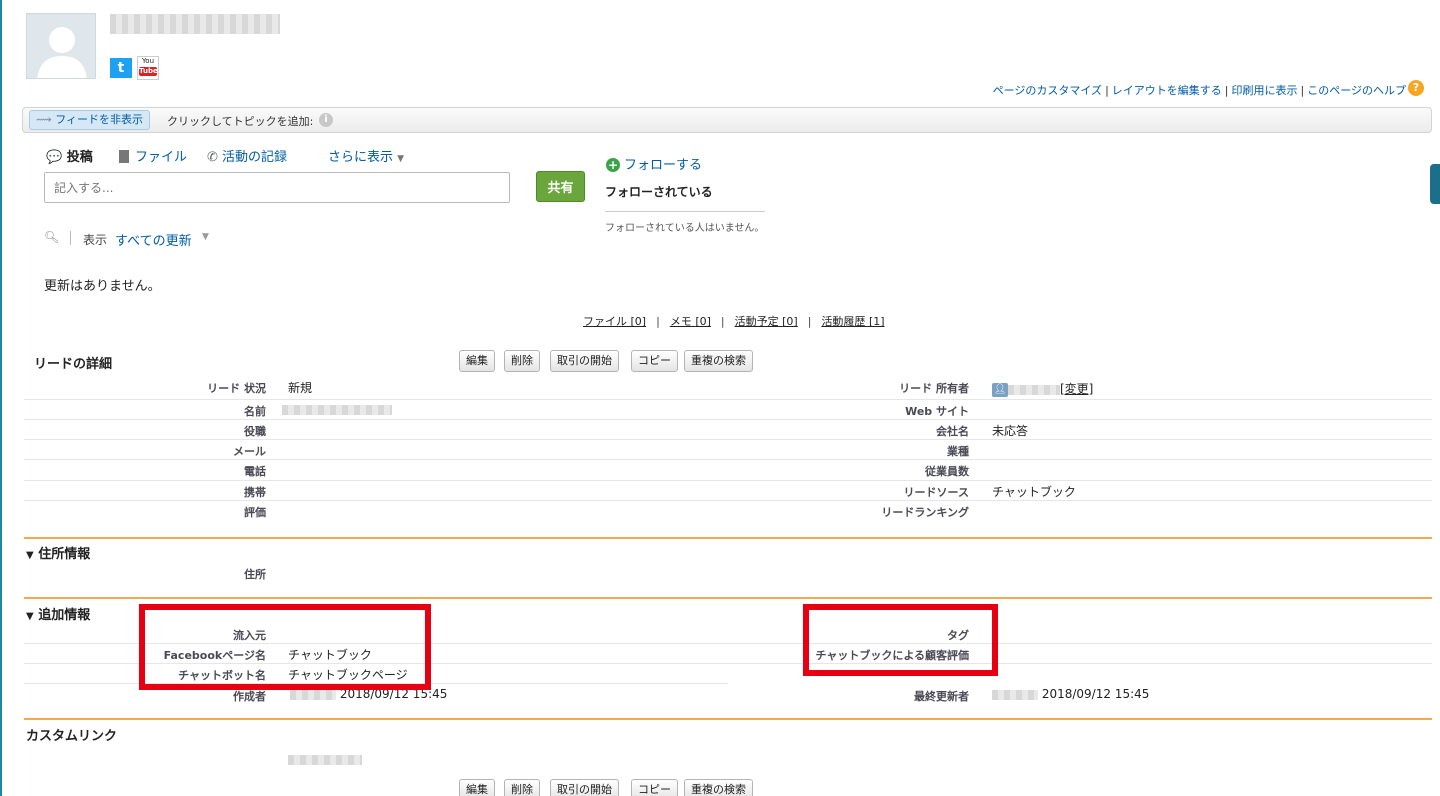 The width and height of the screenshot is (1440, 796). What do you see at coordinates (153, 155) in the screenshot?
I see `tab-file: ファイル` at bounding box center [153, 155].